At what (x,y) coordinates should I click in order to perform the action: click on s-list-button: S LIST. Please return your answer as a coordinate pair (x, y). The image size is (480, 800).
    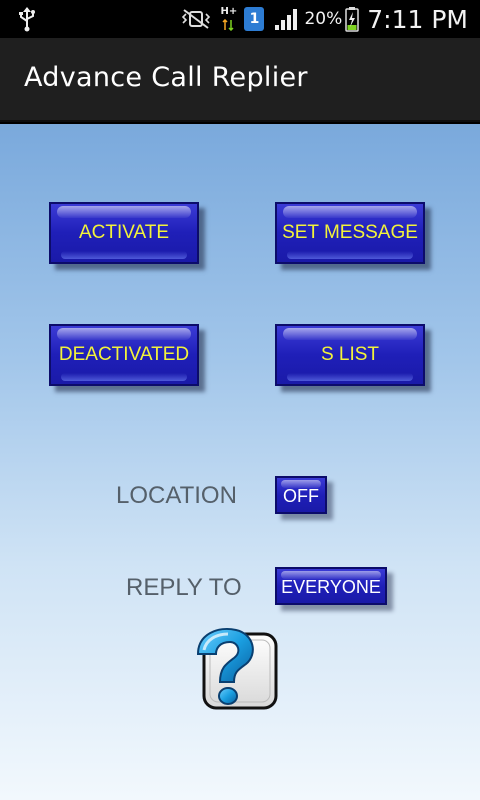
    Looking at the image, I should click on (350, 355).